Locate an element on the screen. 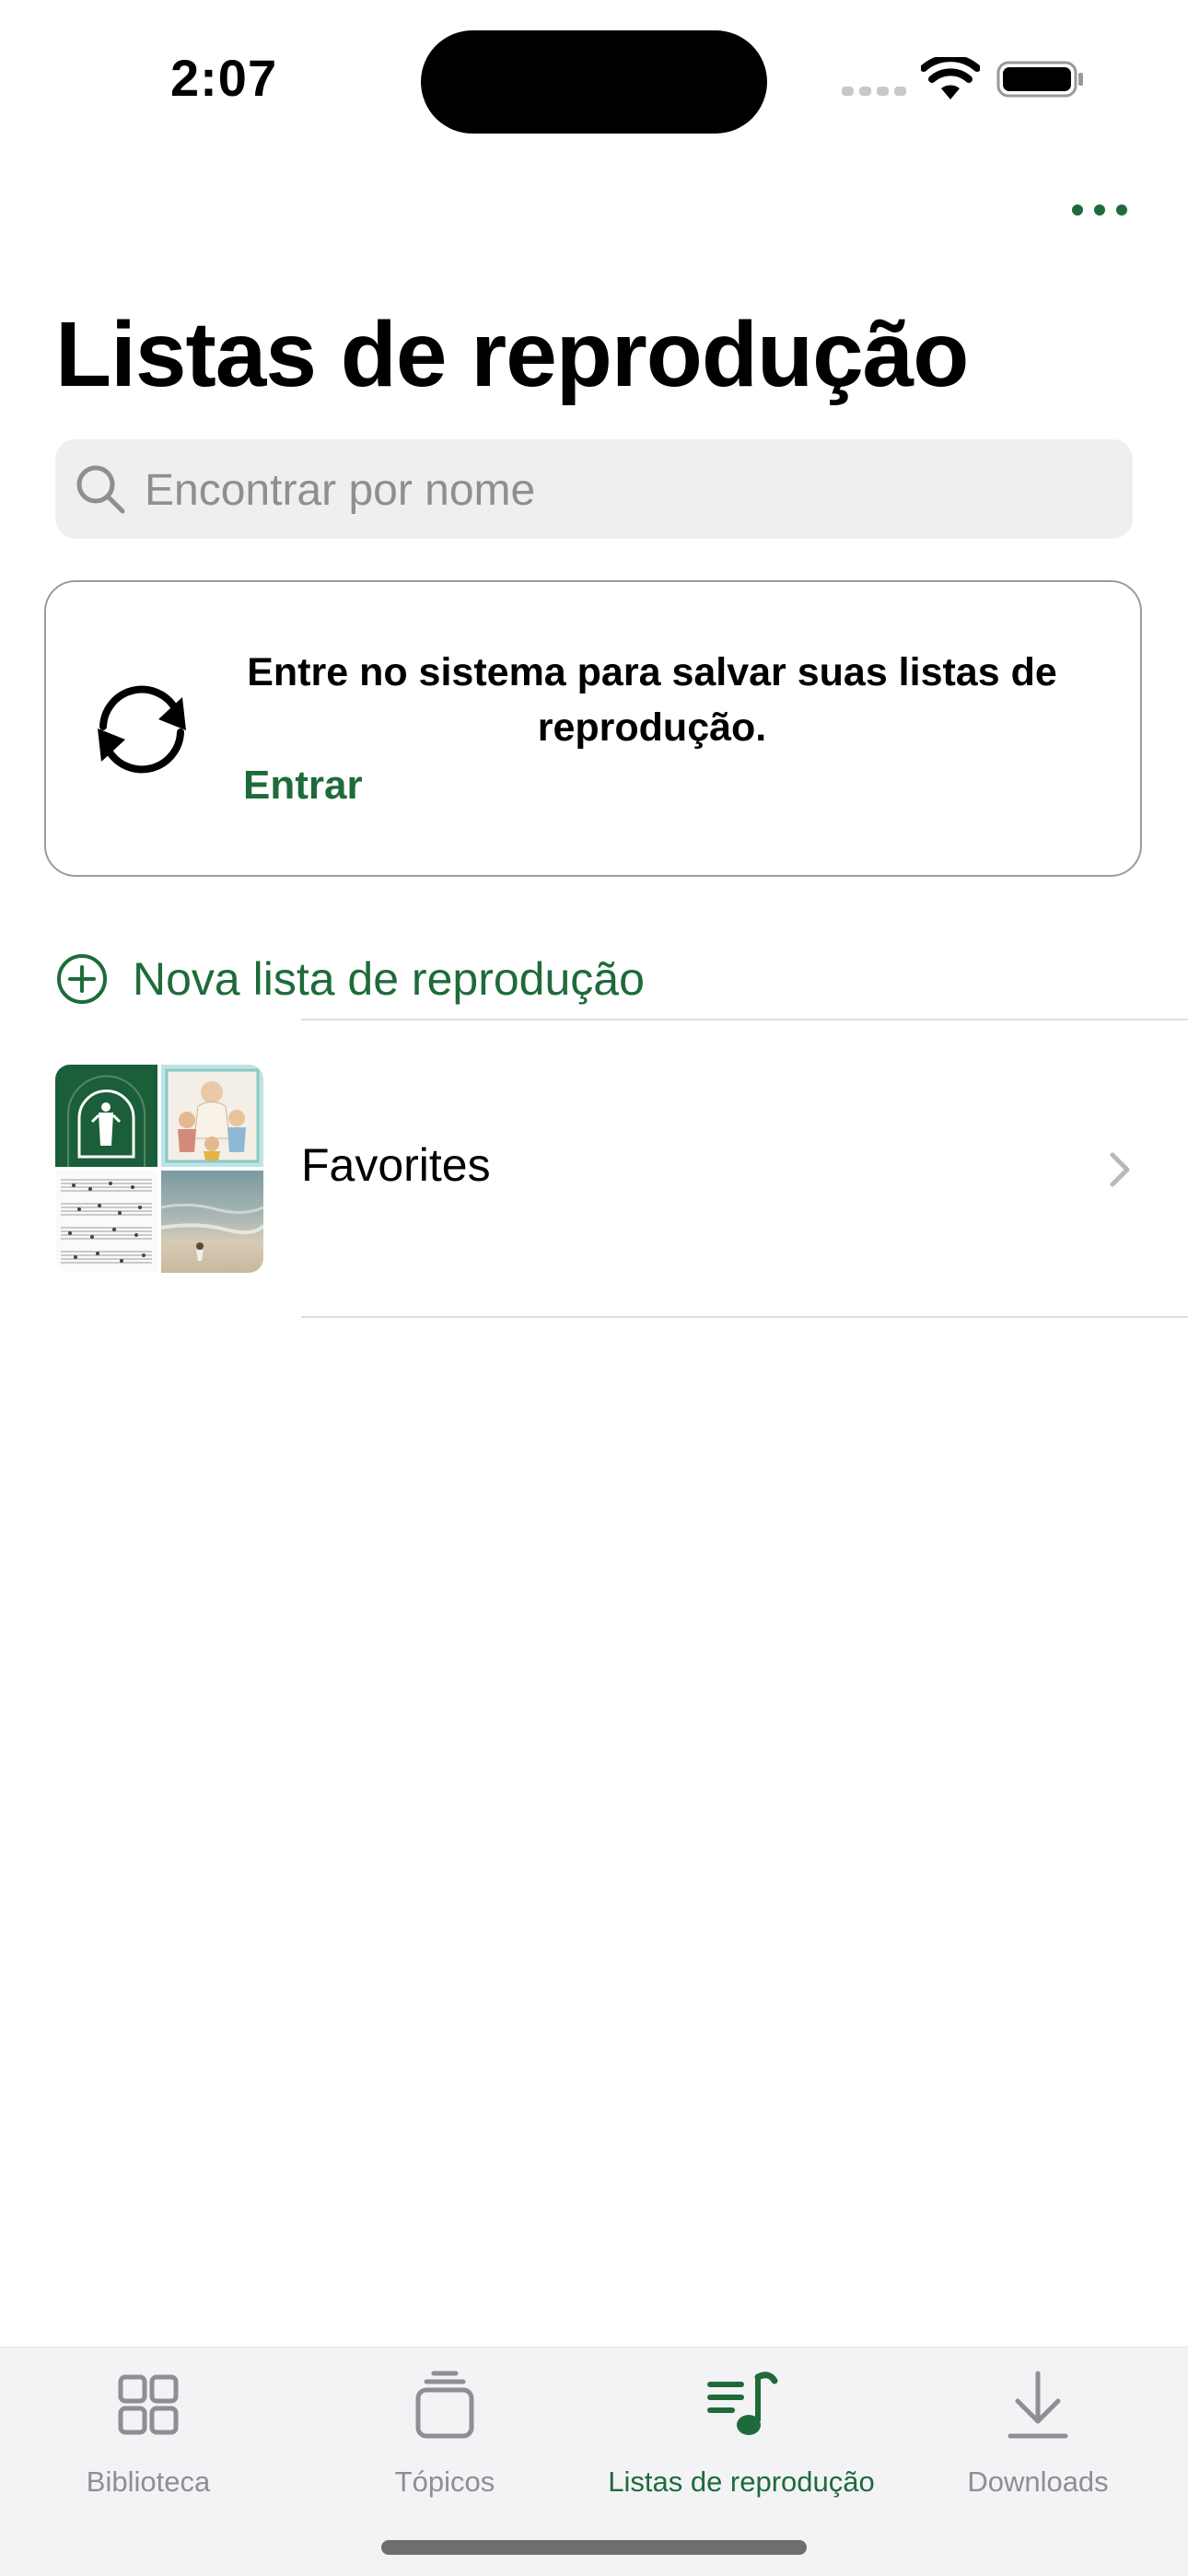  tab-label: Listas de reprodução is located at coordinates (741, 2481).